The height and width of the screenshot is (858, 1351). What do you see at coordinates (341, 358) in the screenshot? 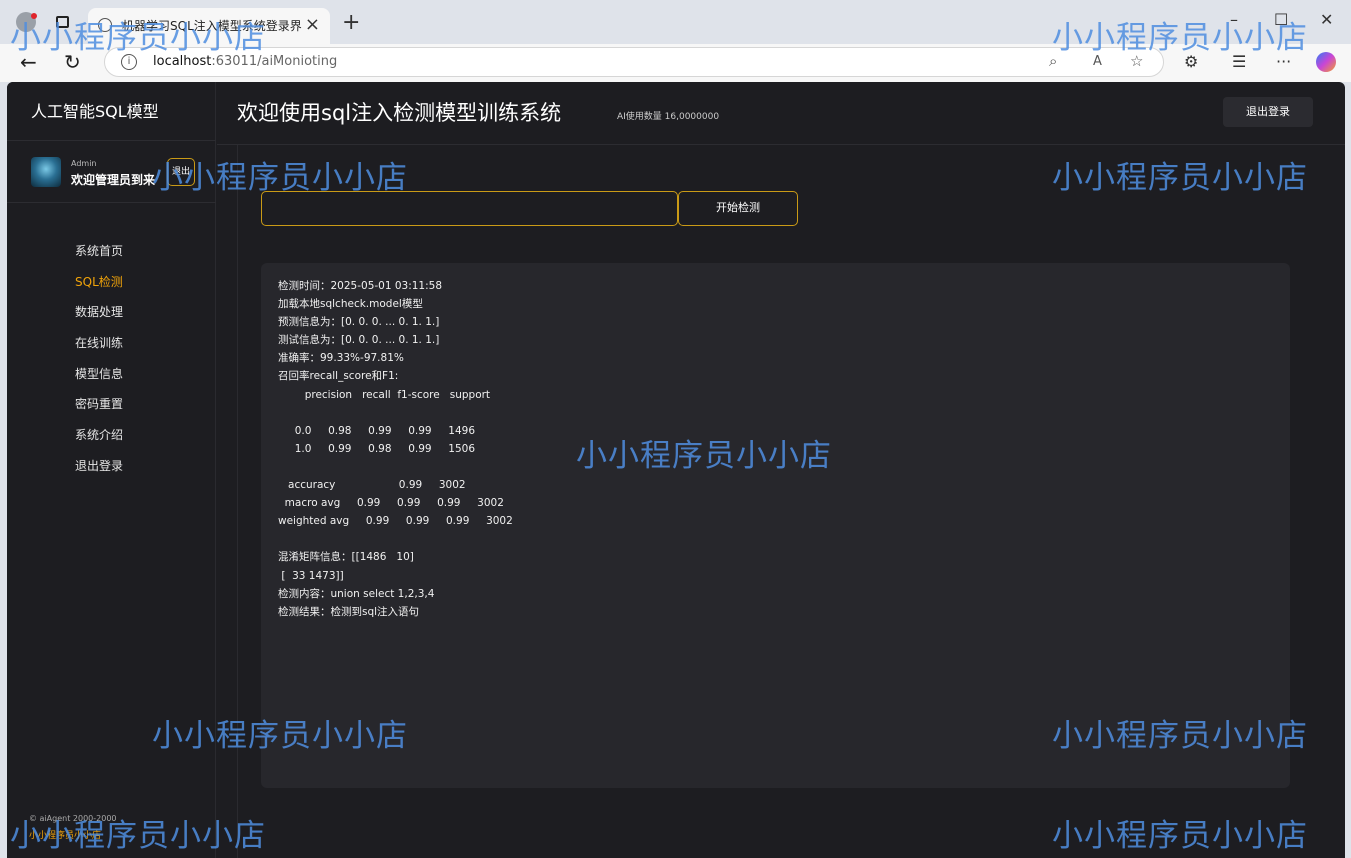
I see `result-line: 准确率：99.33%-97.81%` at bounding box center [341, 358].